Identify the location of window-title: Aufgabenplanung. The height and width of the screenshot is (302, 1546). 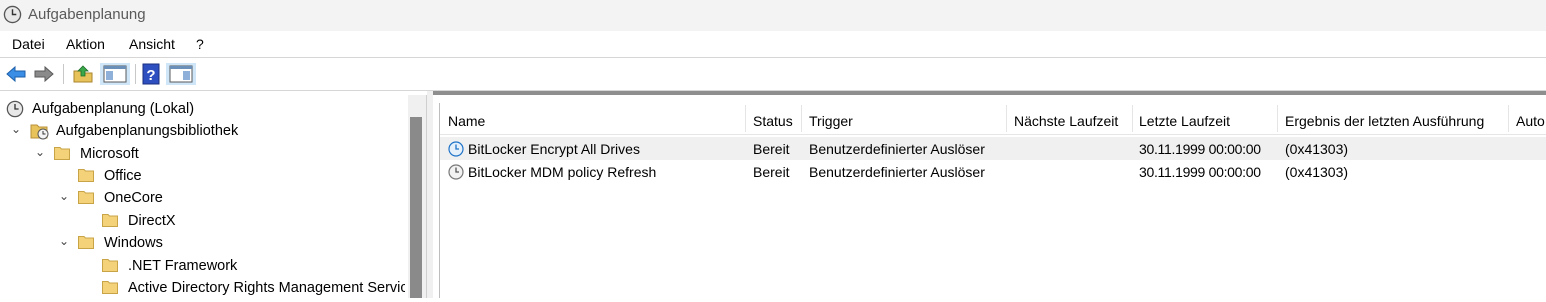
(87, 14).